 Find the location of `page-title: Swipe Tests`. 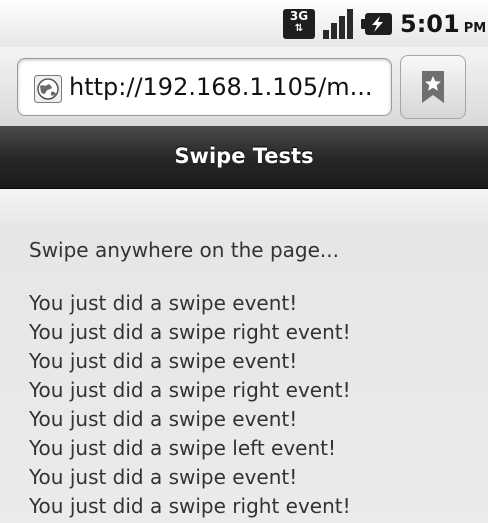

page-title: Swipe Tests is located at coordinates (244, 156).